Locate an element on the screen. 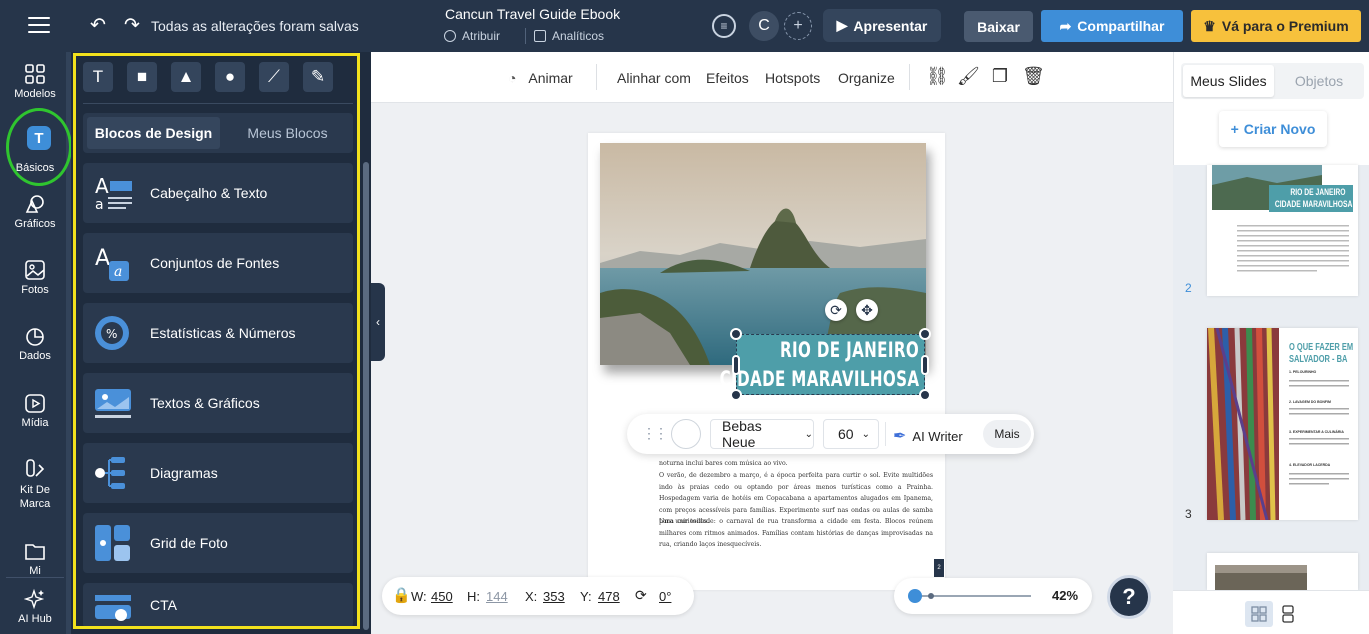 The image size is (1369, 634). color-picker is located at coordinates (686, 434).